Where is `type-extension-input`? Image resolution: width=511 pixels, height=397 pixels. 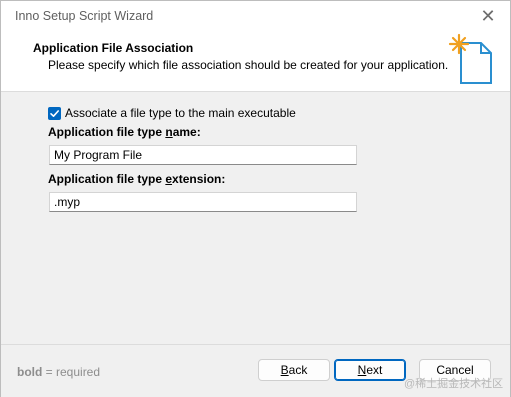
type-extension-input is located at coordinates (203, 202).